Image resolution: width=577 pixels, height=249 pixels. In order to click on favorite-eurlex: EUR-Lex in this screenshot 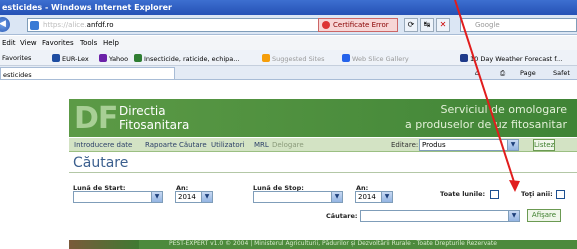, I will do `click(70, 58)`.